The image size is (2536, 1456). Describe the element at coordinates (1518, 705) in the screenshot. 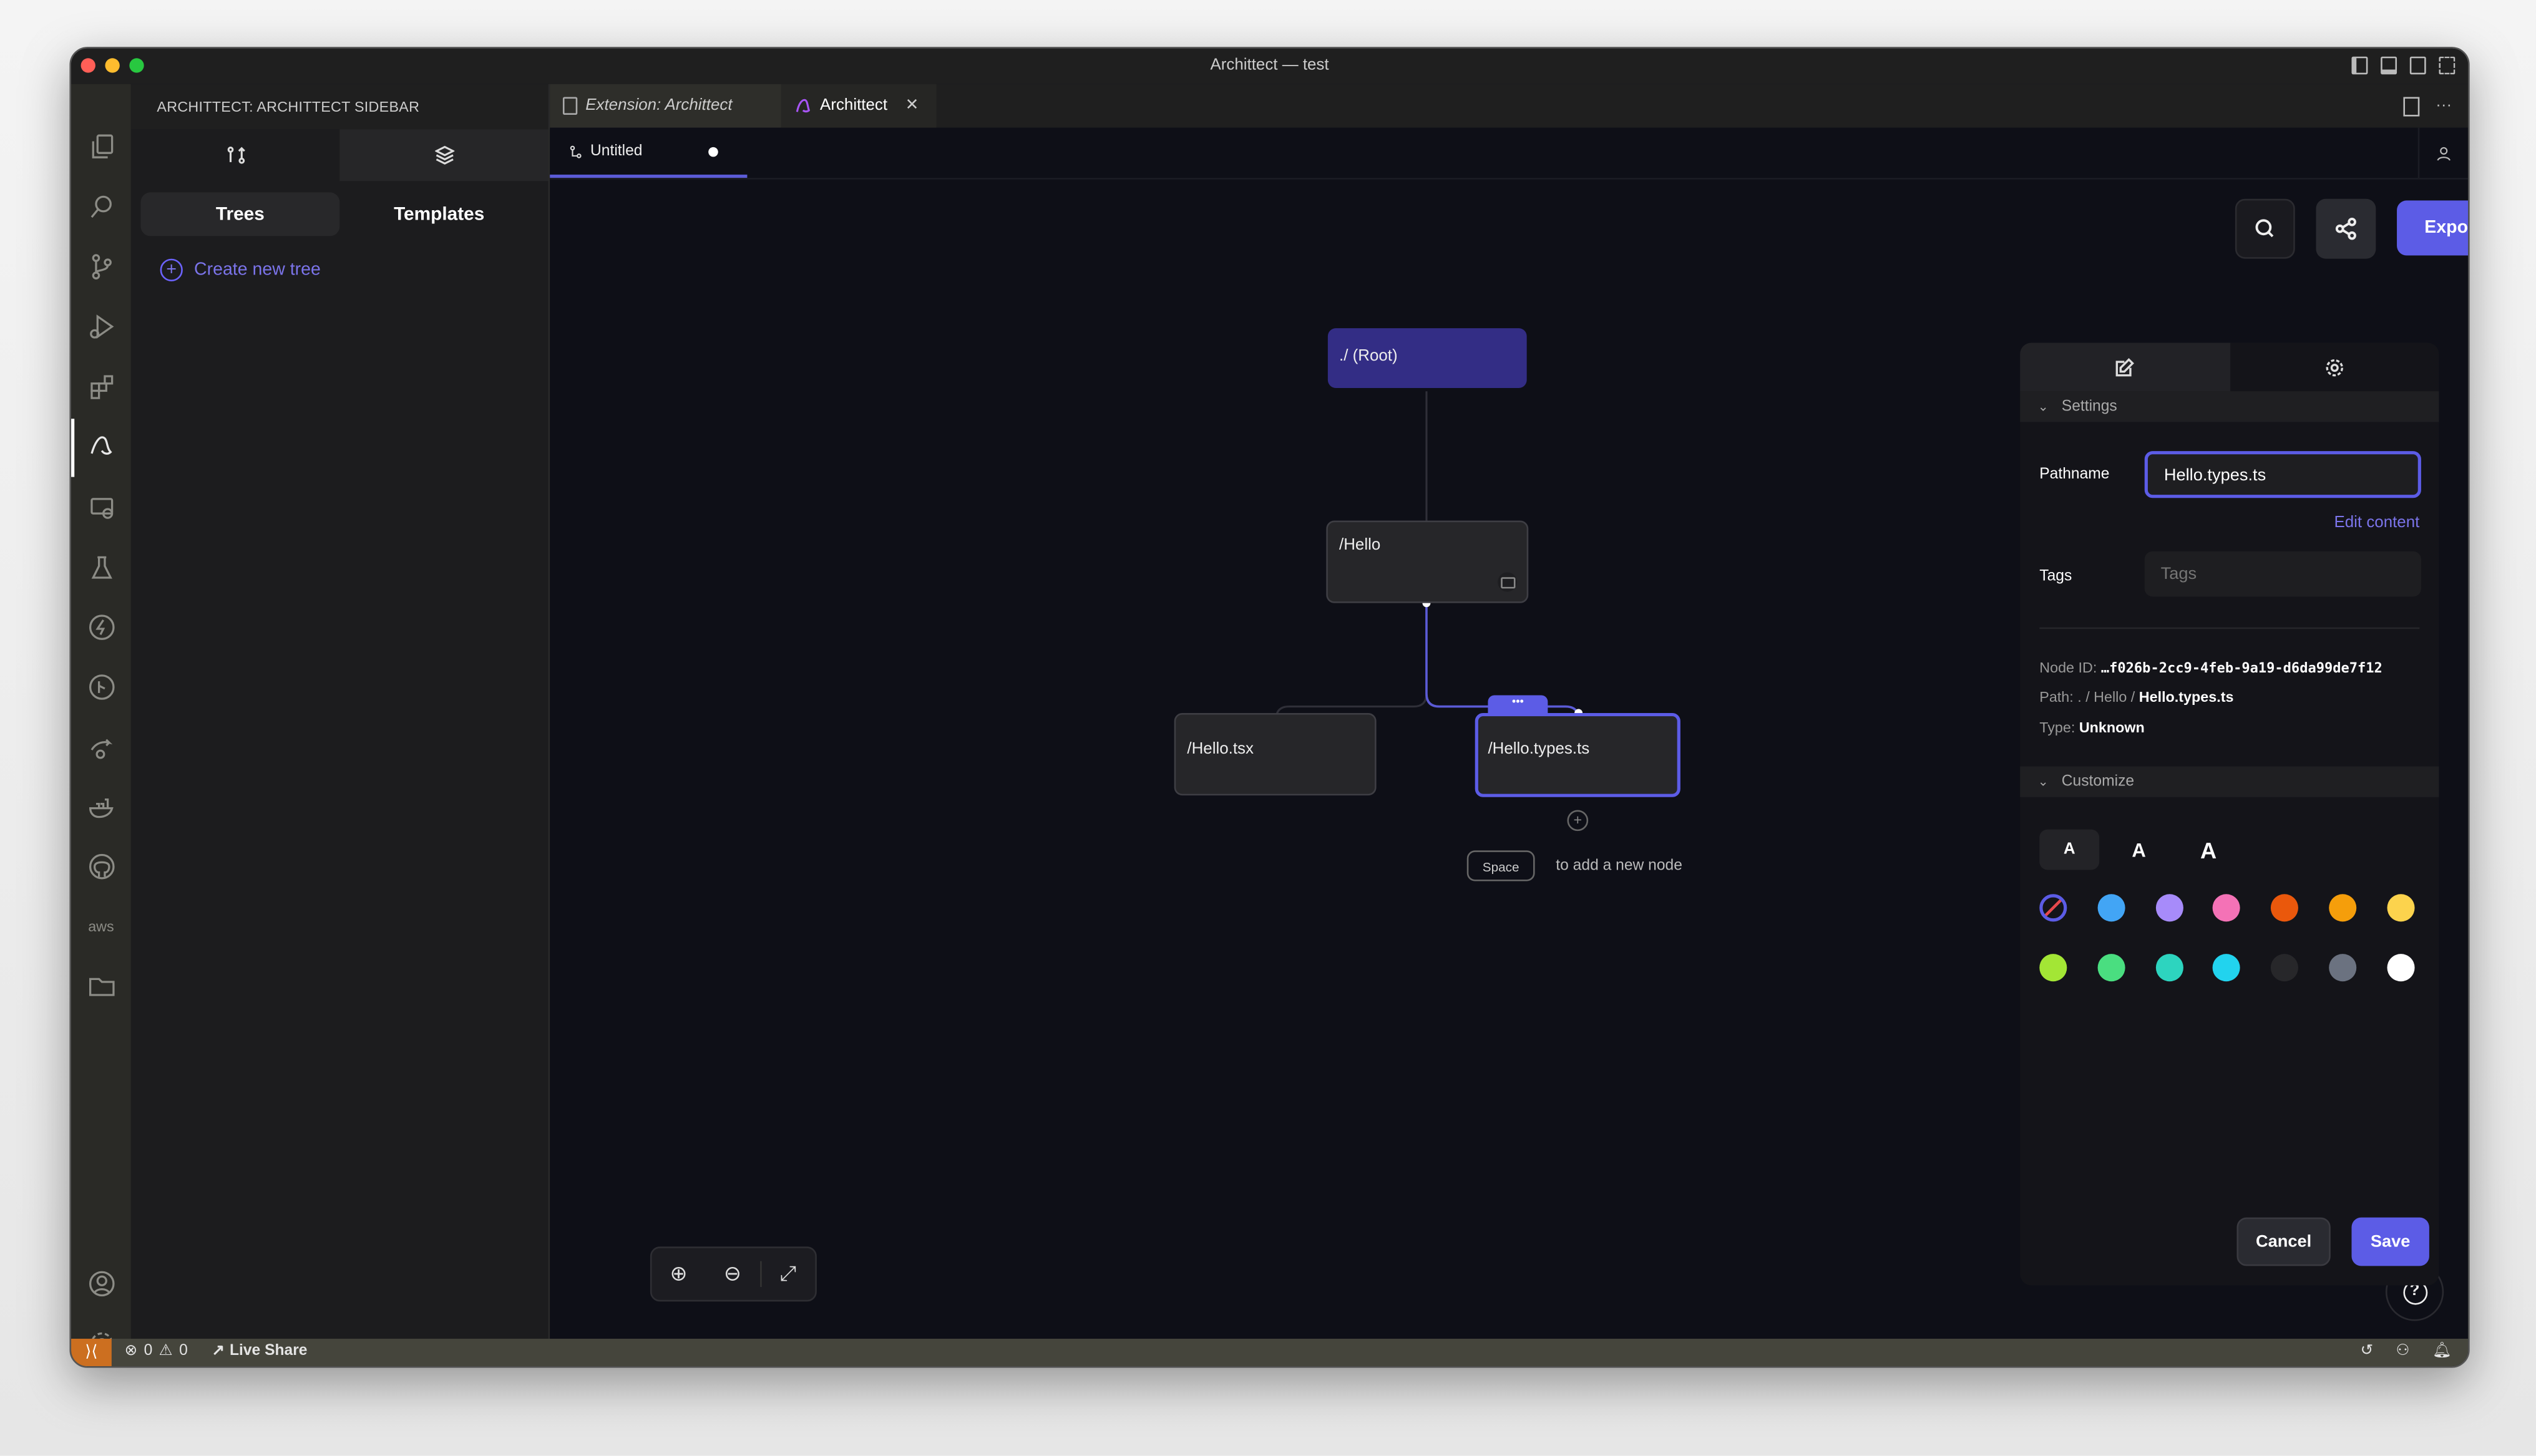

I see `node-menu-button: •••` at that location.